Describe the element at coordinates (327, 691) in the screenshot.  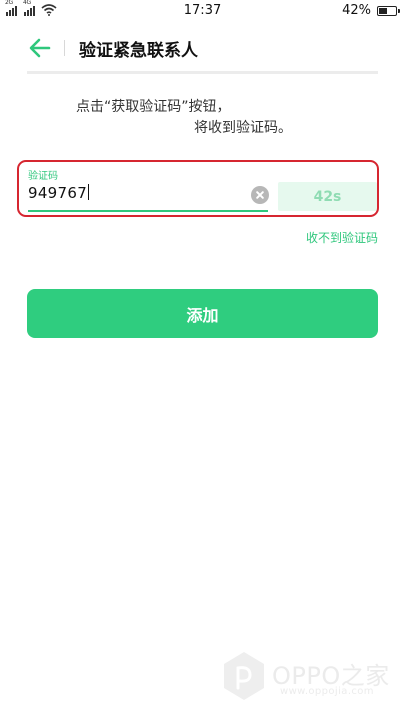
I see `watermark-url: www.oppojia.com` at that location.